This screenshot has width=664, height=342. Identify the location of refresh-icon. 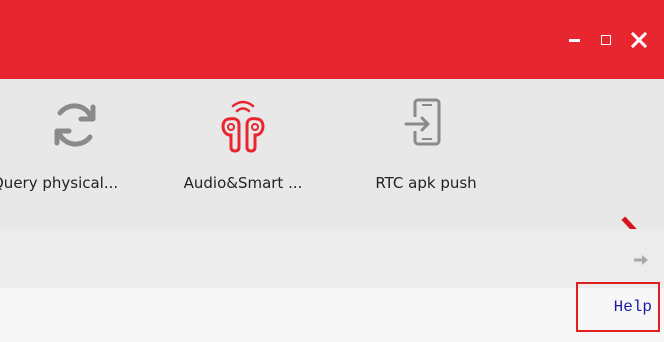
(75, 125).